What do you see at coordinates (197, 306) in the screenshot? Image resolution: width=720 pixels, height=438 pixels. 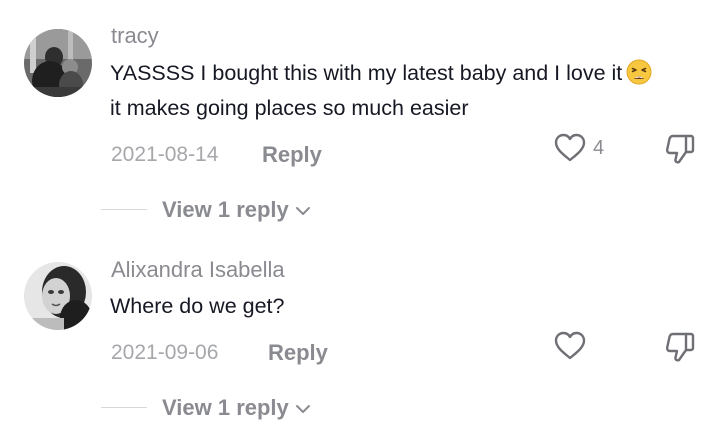 I see `comment-text-line: Where do we get?` at bounding box center [197, 306].